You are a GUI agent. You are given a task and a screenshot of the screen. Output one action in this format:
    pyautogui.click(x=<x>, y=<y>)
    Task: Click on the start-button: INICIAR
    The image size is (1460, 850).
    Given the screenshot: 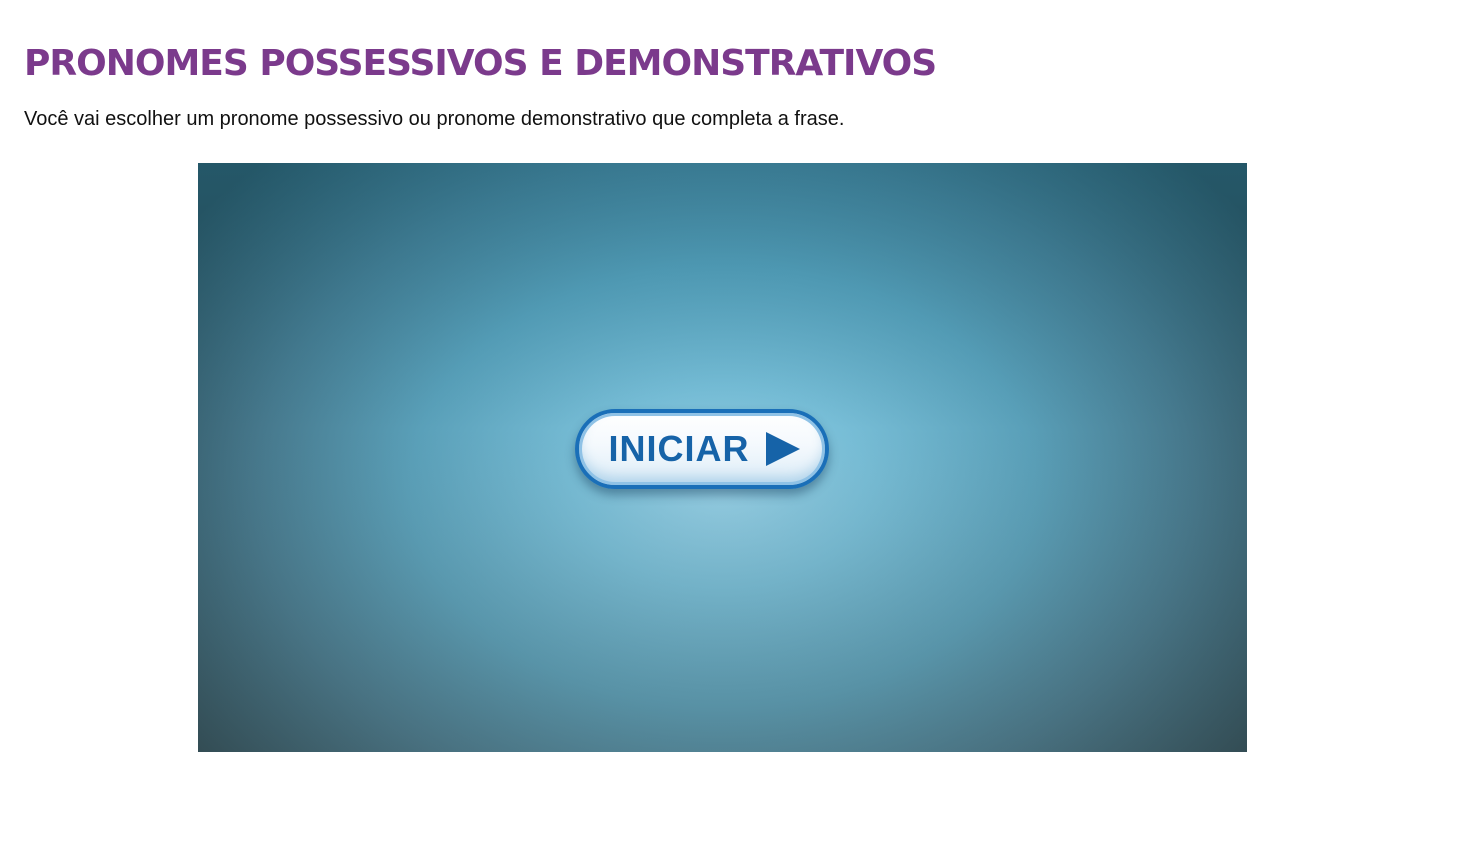 What is the action you would take?
    pyautogui.click(x=702, y=449)
    